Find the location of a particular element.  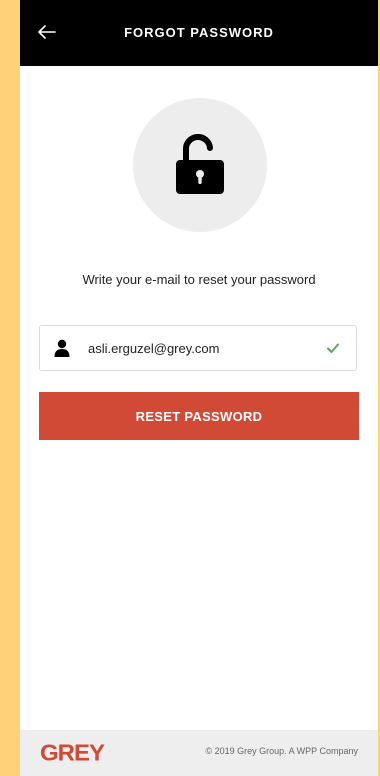

grey-logo: GREY is located at coordinates (72, 753).